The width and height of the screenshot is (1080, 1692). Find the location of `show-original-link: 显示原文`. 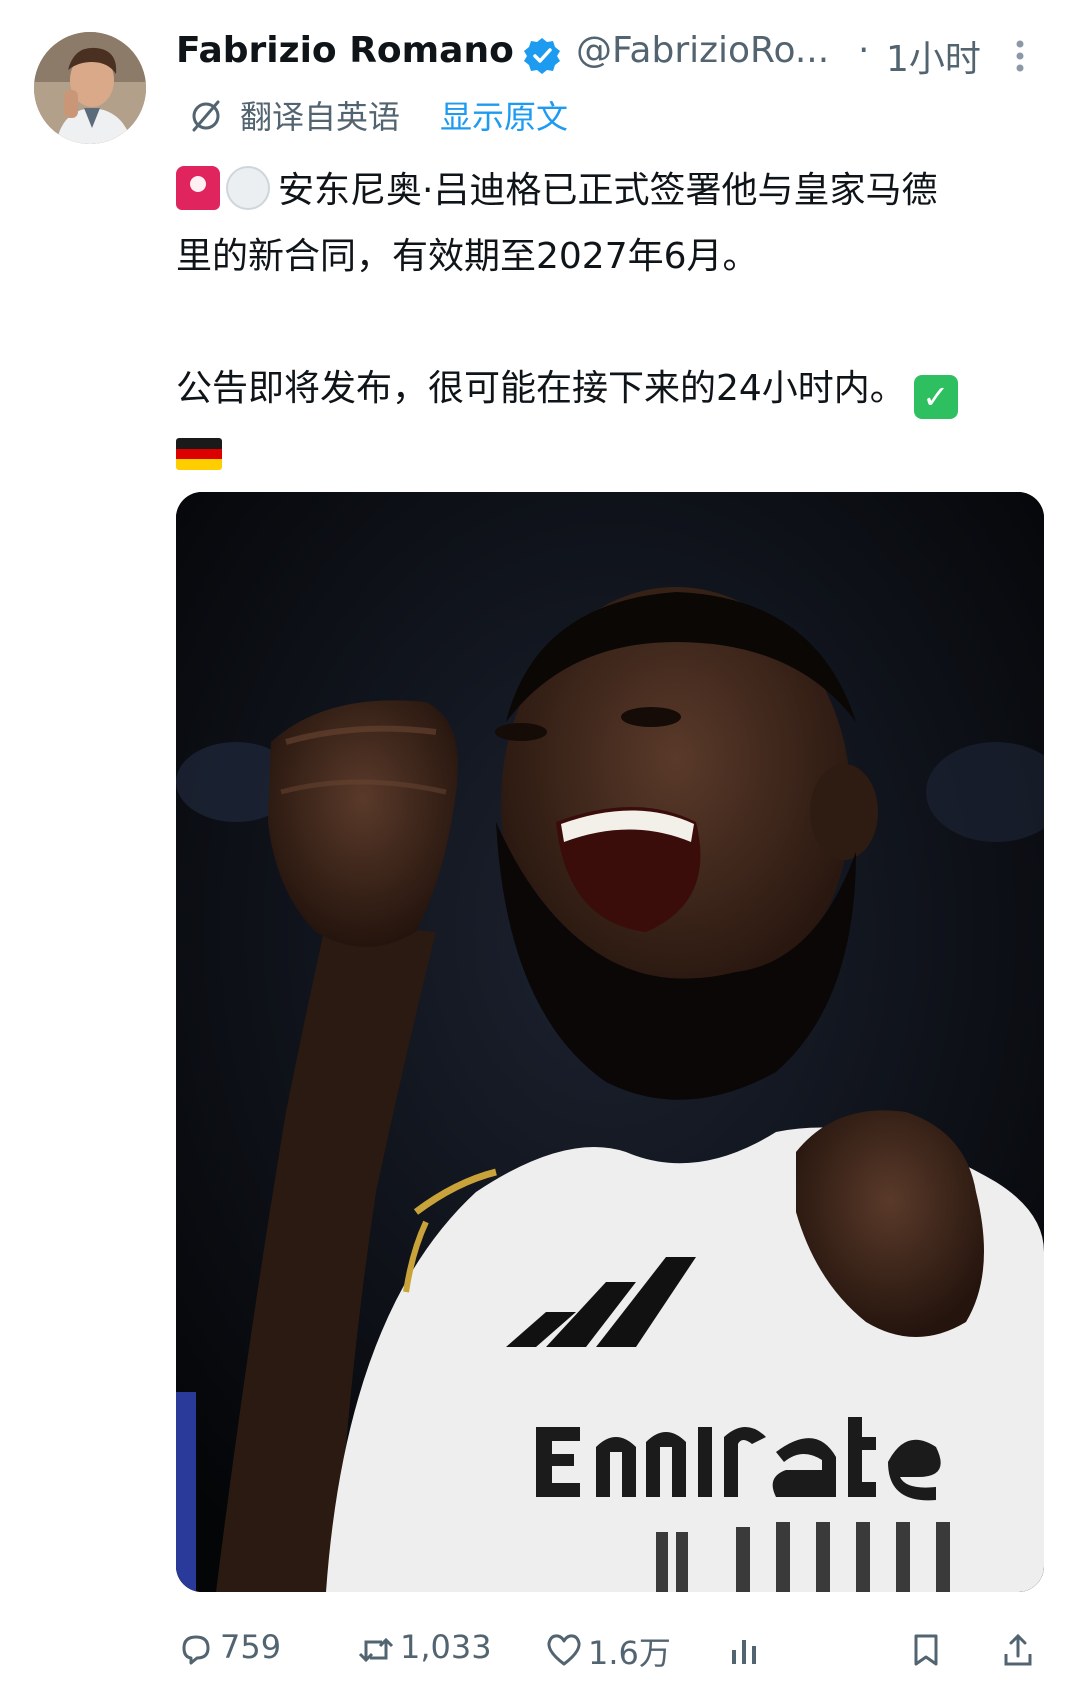

show-original-link: 显示原文 is located at coordinates (504, 115).